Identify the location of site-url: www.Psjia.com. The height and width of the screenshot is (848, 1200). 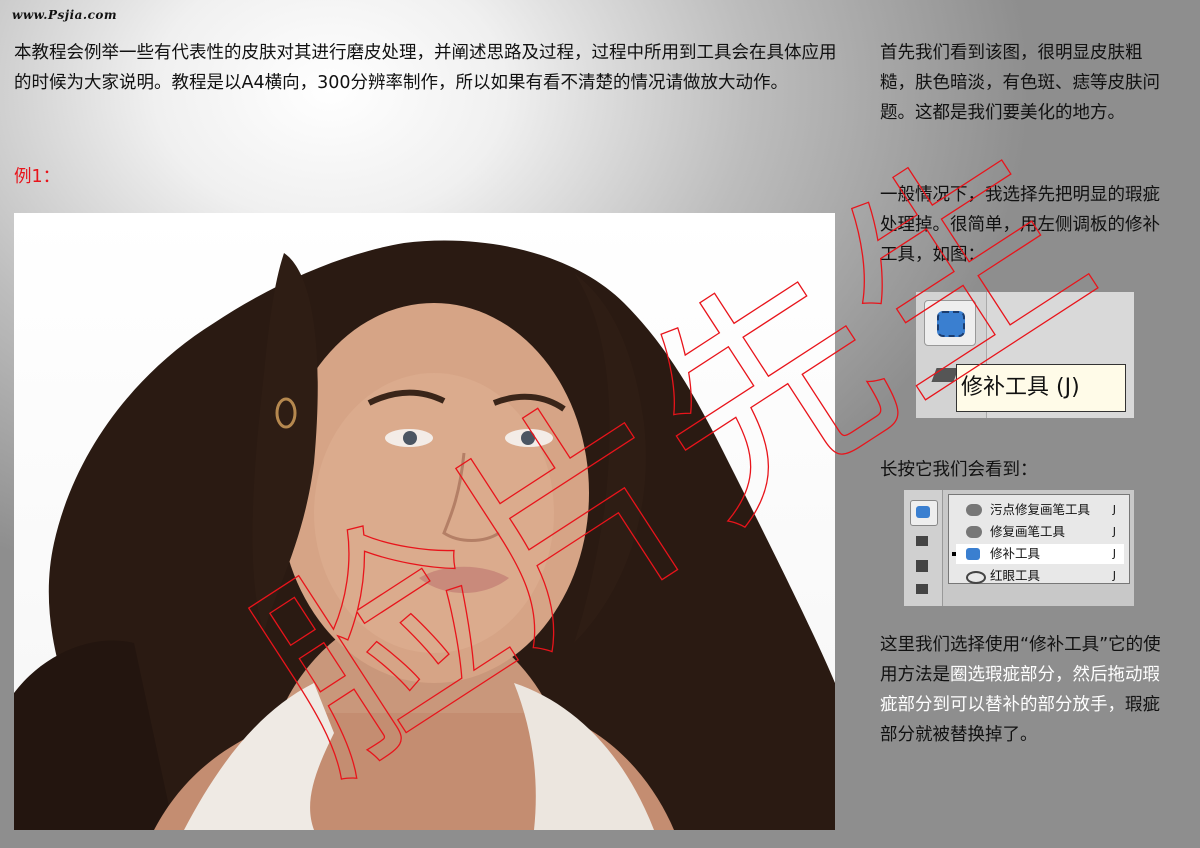
(65, 15).